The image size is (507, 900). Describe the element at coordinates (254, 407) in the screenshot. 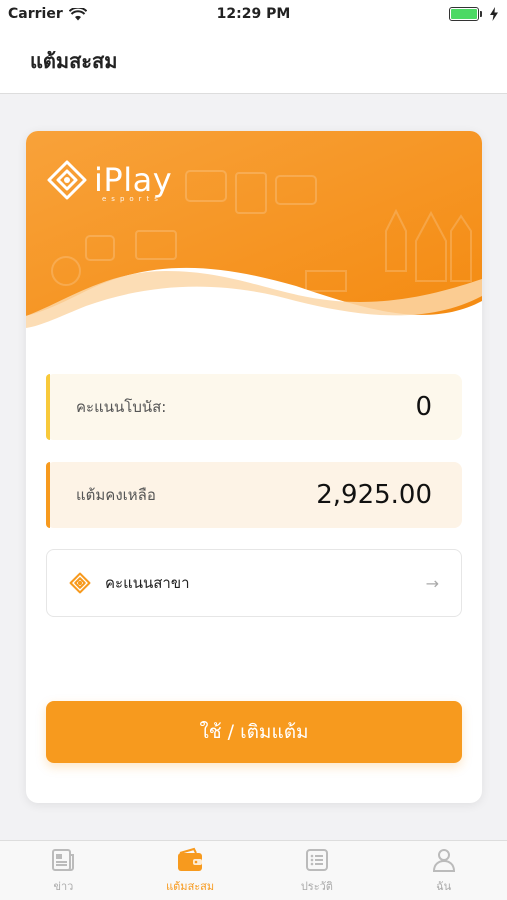

I see `bonus-points-row: คะแนนโบนัส: 0` at that location.